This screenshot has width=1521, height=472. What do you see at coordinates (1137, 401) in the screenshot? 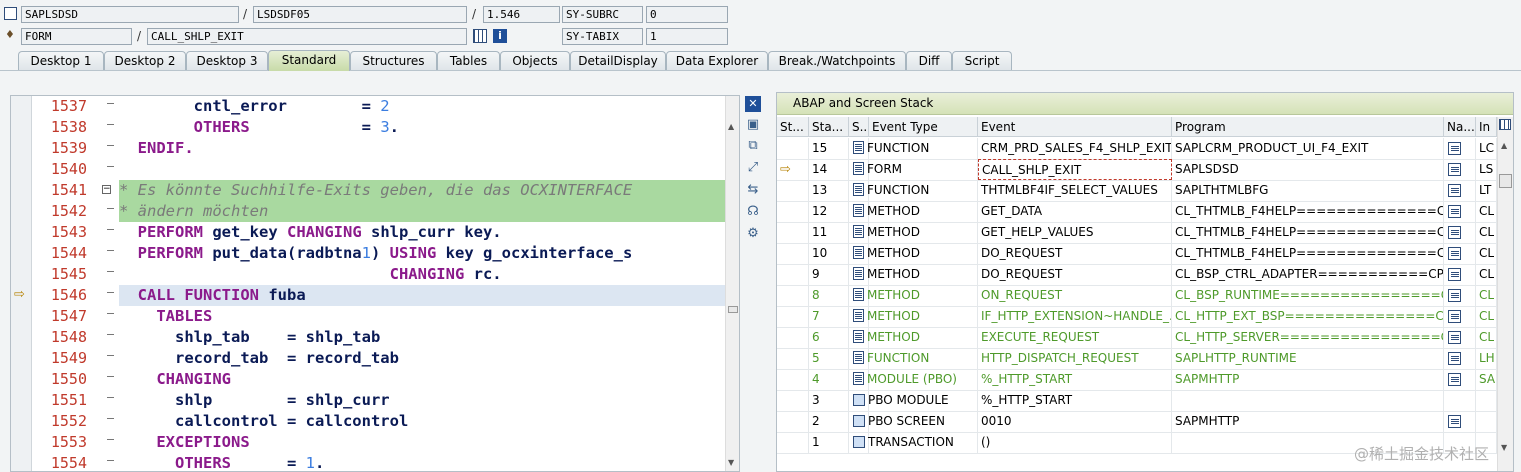
I see `stack-row: 3 PBO MODULE %_HTTP_START` at bounding box center [1137, 401].